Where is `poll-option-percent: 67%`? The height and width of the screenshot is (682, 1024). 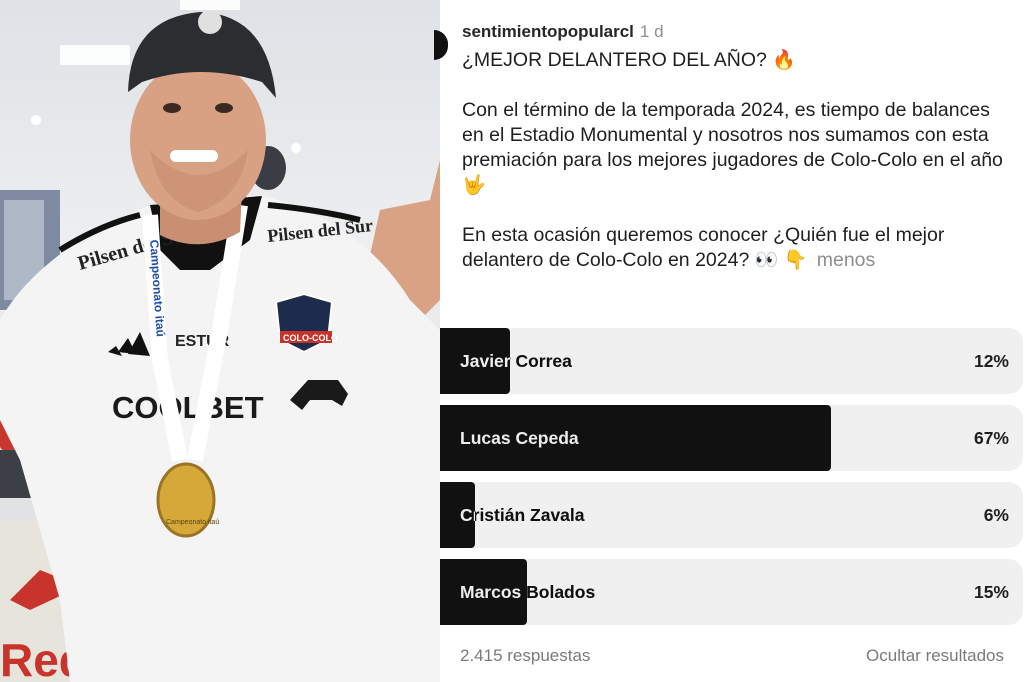 poll-option-percent: 67% is located at coordinates (991, 438).